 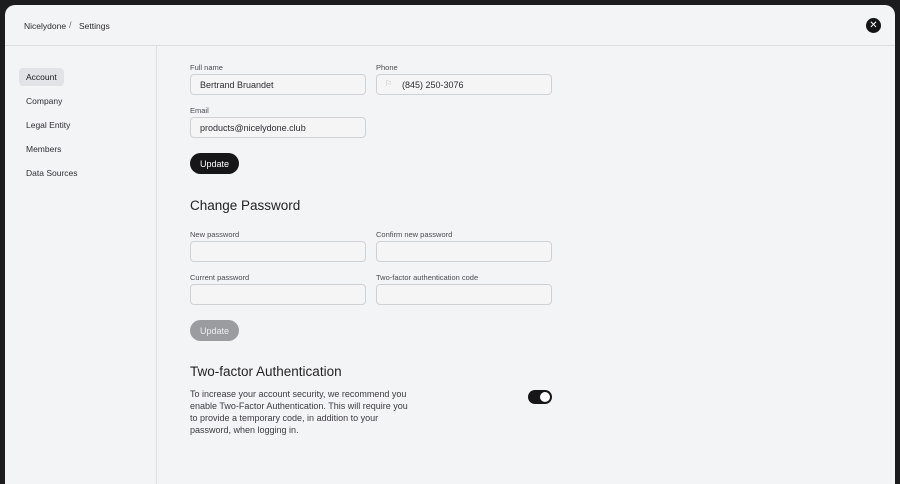 I want to click on sidebar-item-label: Members, so click(x=44, y=149).